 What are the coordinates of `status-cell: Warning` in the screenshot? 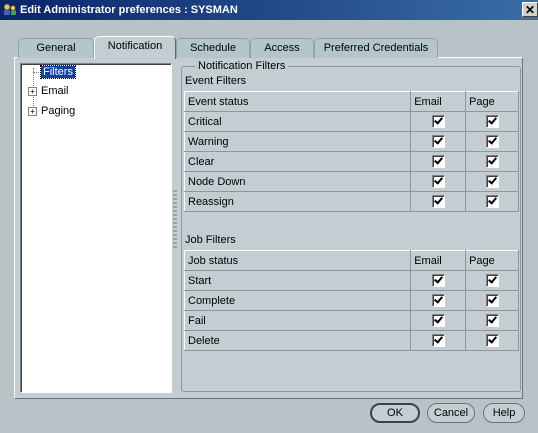 It's located at (297, 141).